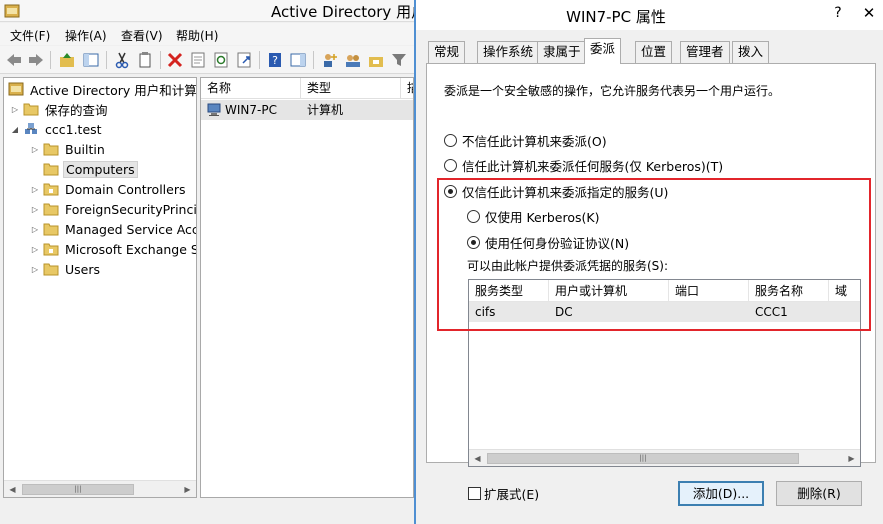  I want to click on tree-label-users: Users, so click(83, 269).